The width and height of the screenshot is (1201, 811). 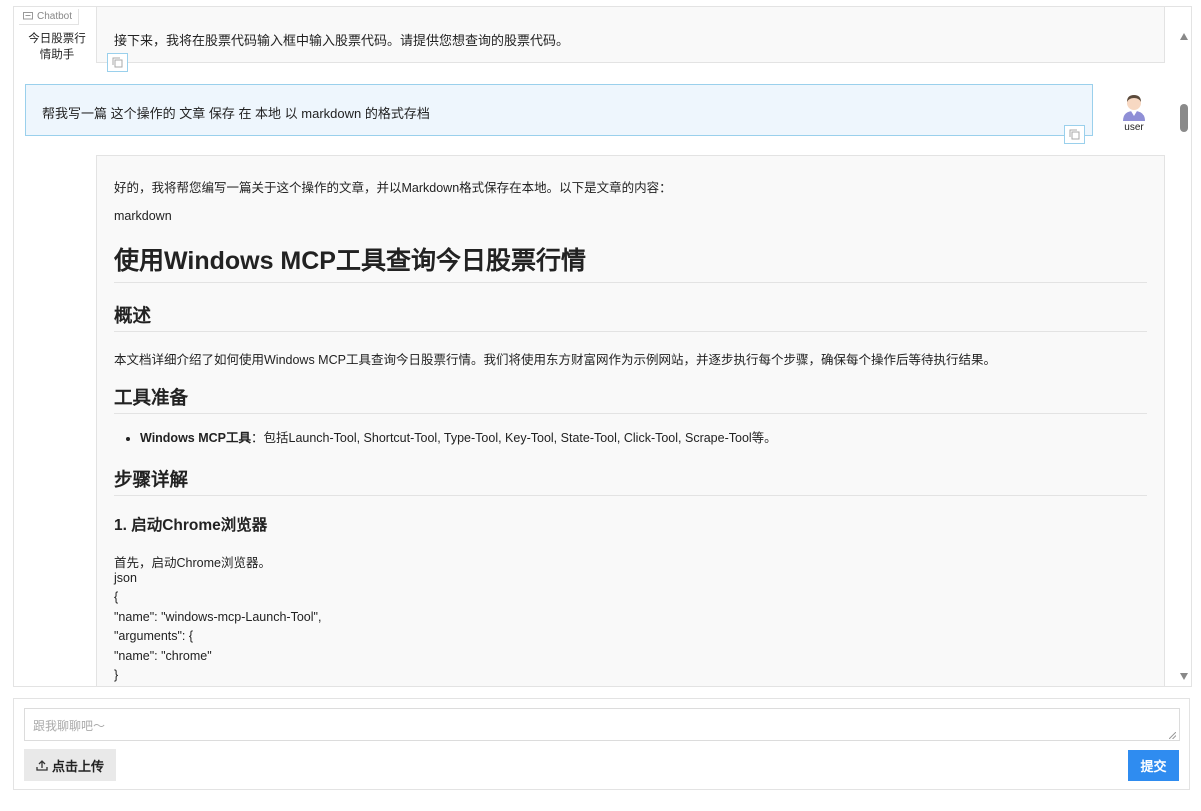 I want to click on chatbot-label: Chatbot, so click(x=49, y=17).